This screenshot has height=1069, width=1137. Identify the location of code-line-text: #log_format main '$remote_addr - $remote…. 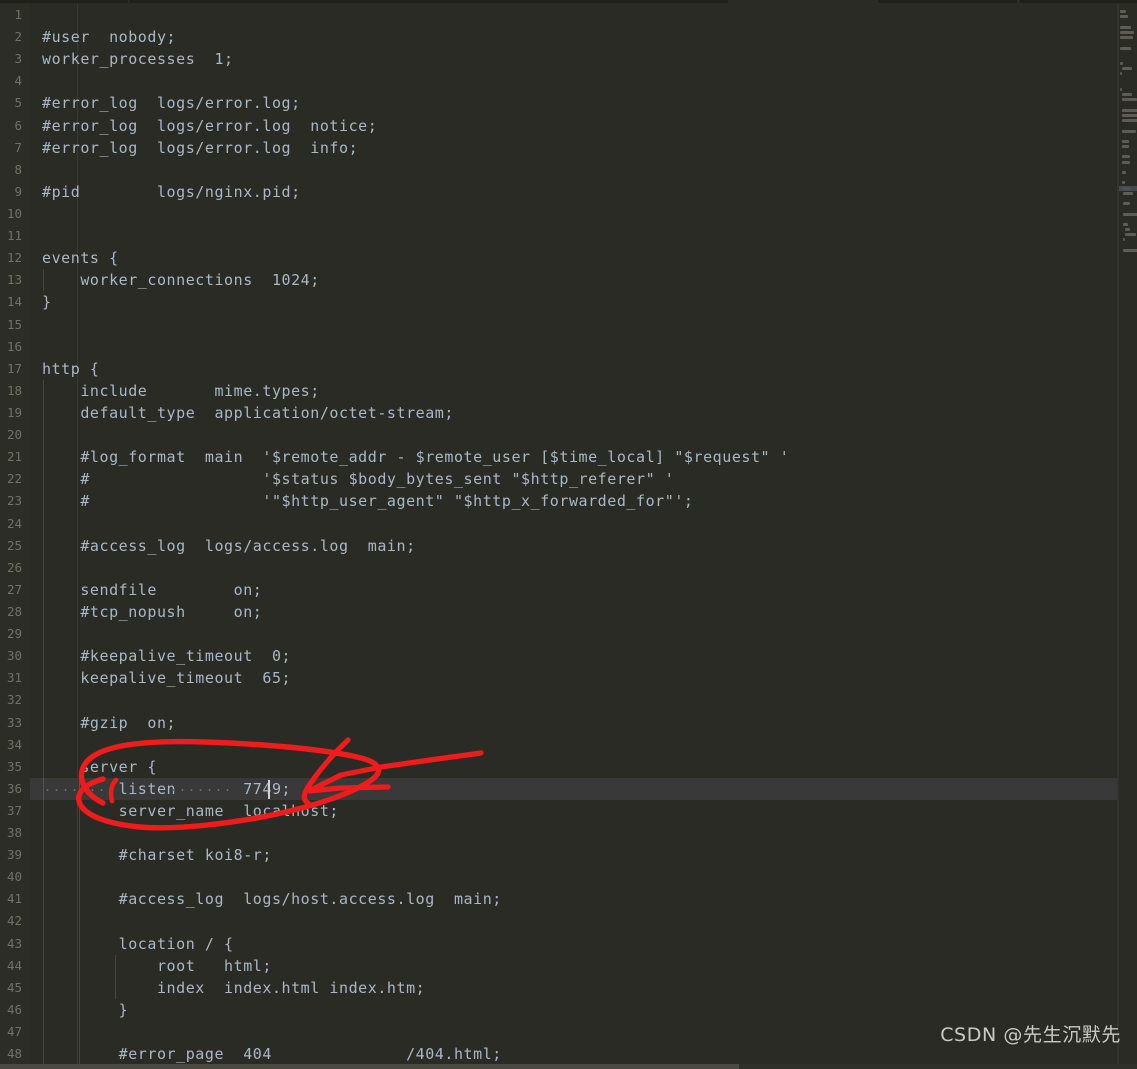
(416, 457).